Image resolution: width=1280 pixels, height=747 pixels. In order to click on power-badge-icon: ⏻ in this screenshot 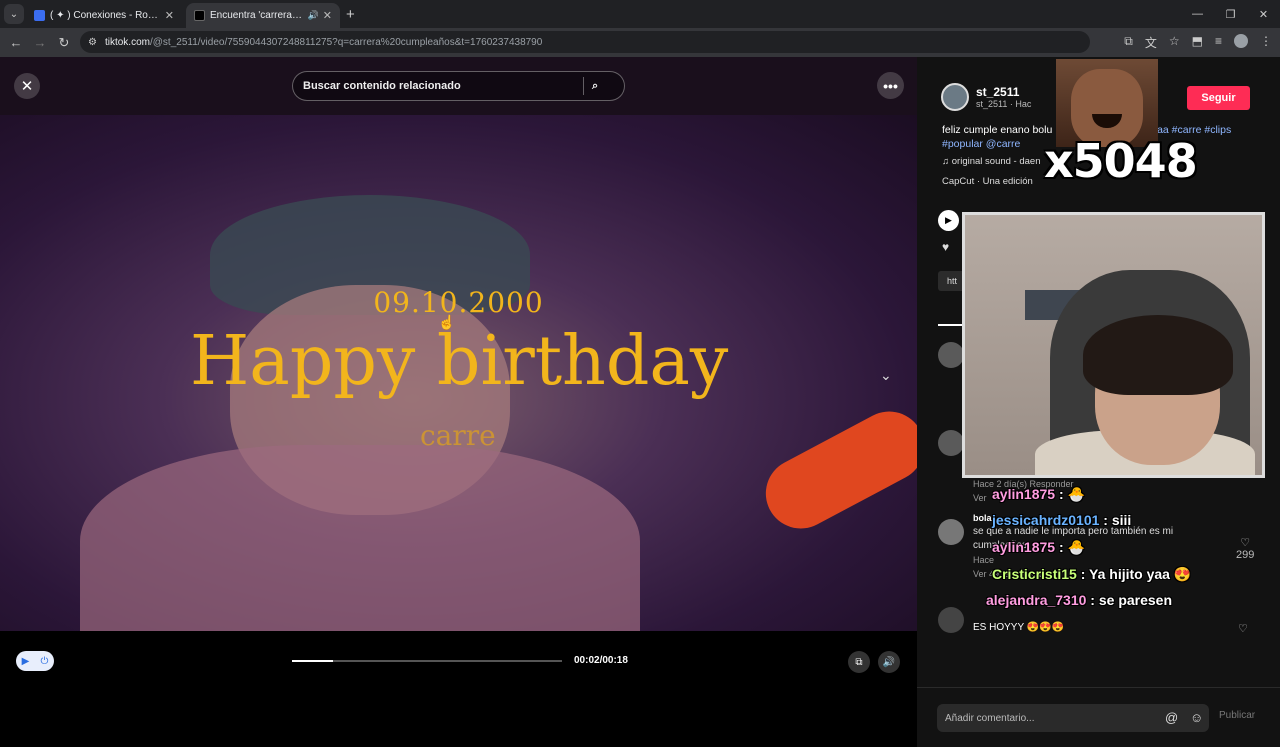, I will do `click(44, 661)`.